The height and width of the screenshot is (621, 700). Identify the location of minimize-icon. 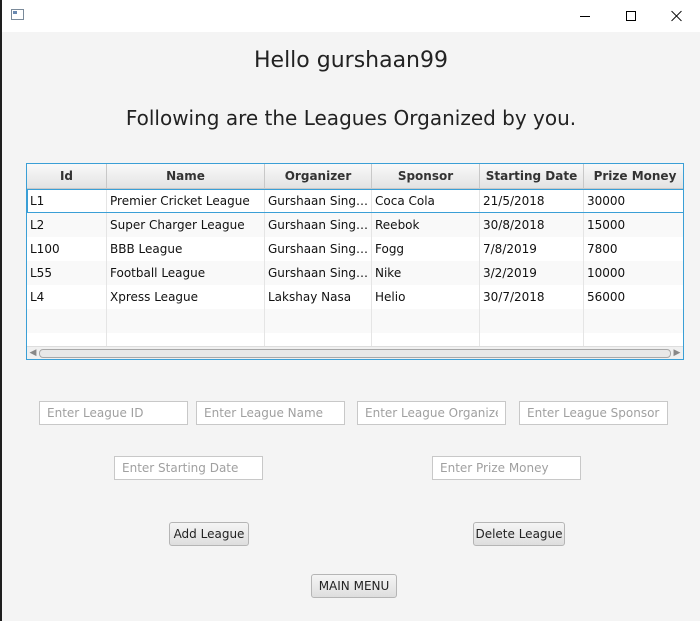
(585, 16).